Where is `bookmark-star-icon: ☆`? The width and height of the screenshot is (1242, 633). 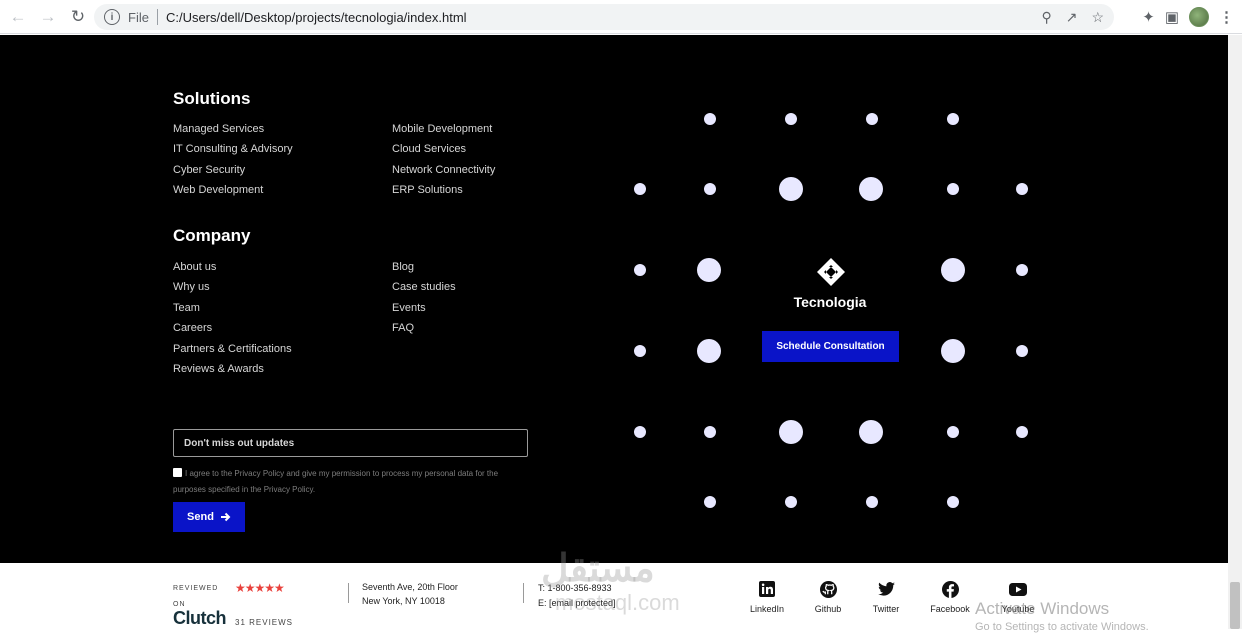
bookmark-star-icon: ☆ is located at coordinates (1097, 17).